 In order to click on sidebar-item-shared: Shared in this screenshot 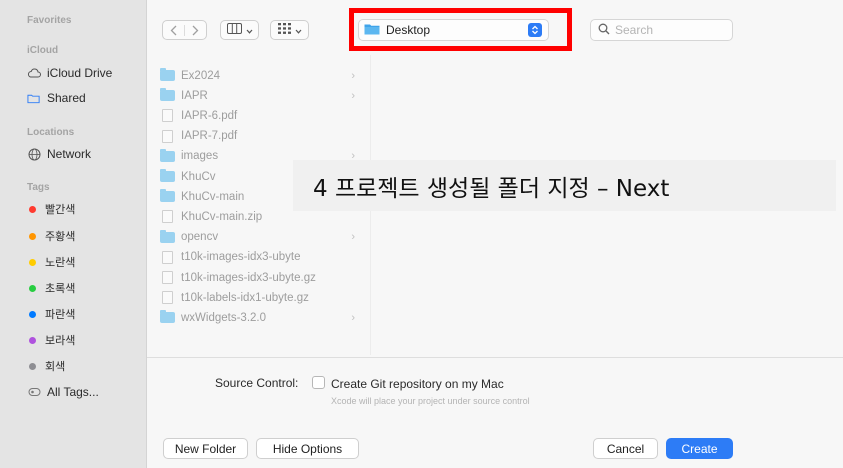, I will do `click(56, 98)`.